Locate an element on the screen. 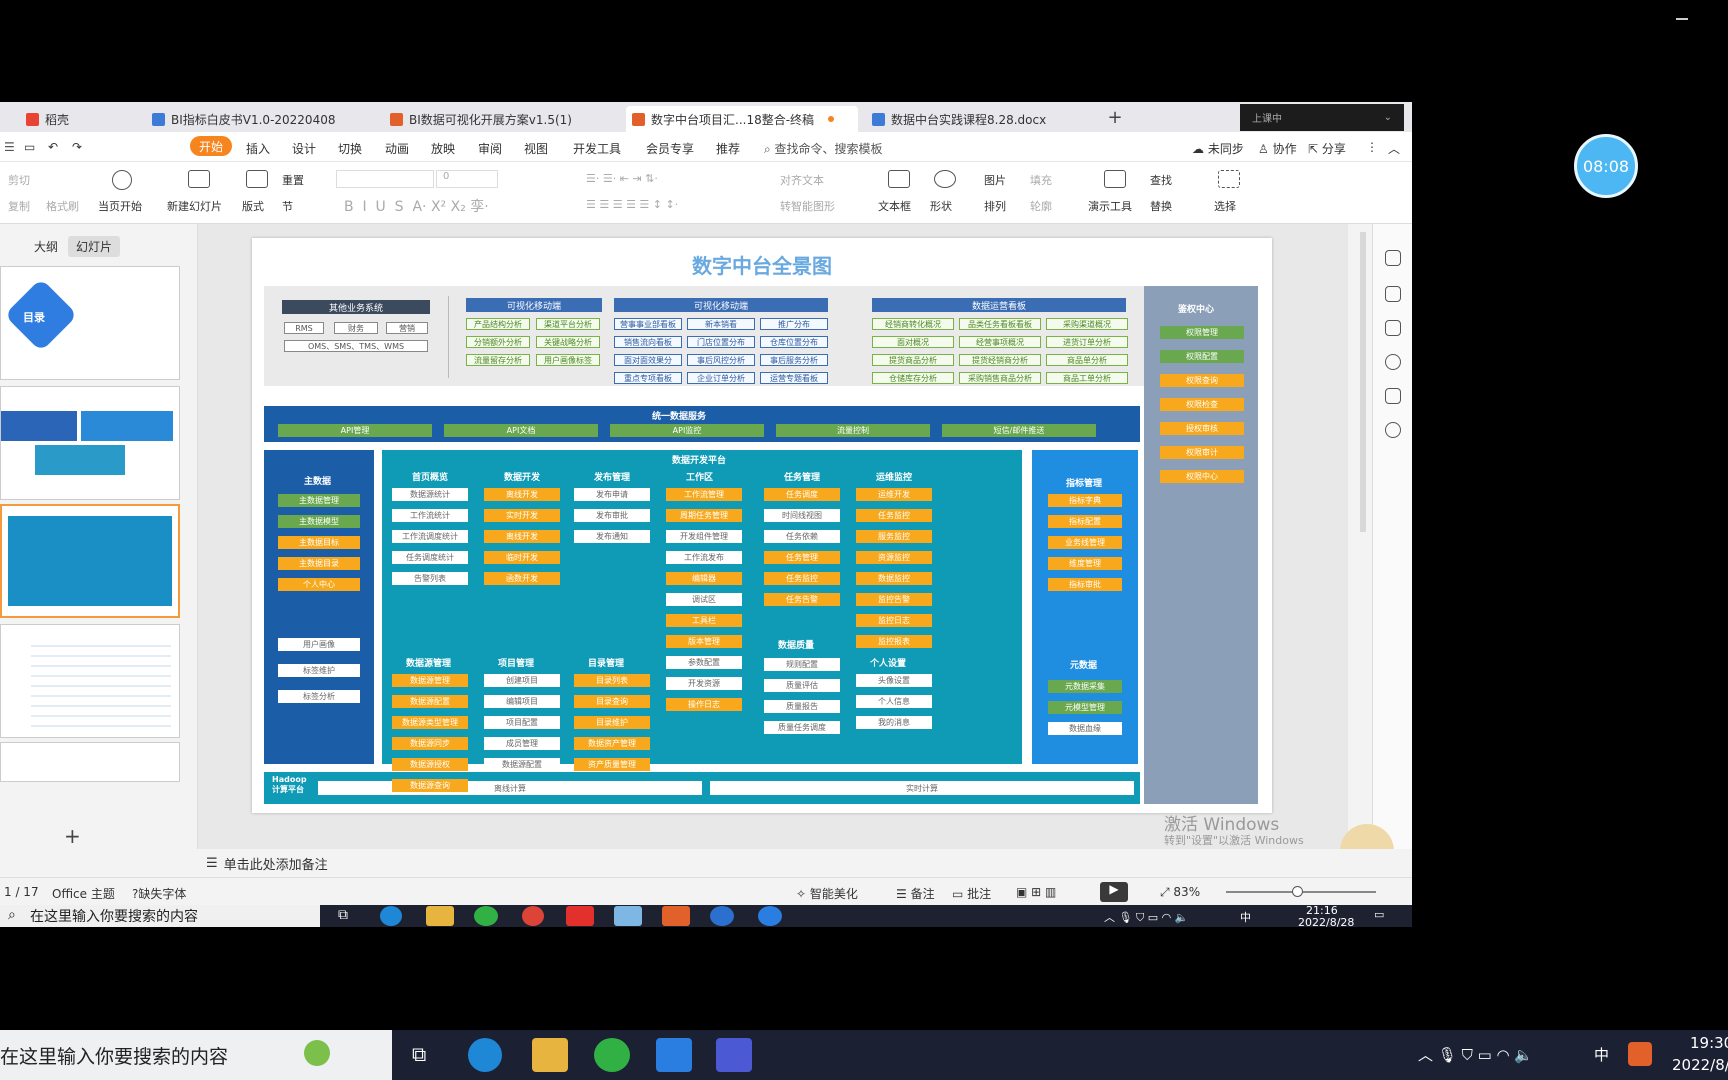 The height and width of the screenshot is (1080, 1728). new-slide-icon is located at coordinates (199, 179).